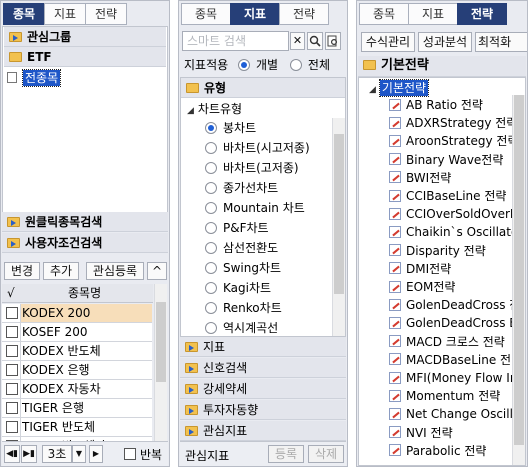 This screenshot has height=467, width=528. What do you see at coordinates (77, 313) in the screenshot?
I see `table-row: KODEX 200` at bounding box center [77, 313].